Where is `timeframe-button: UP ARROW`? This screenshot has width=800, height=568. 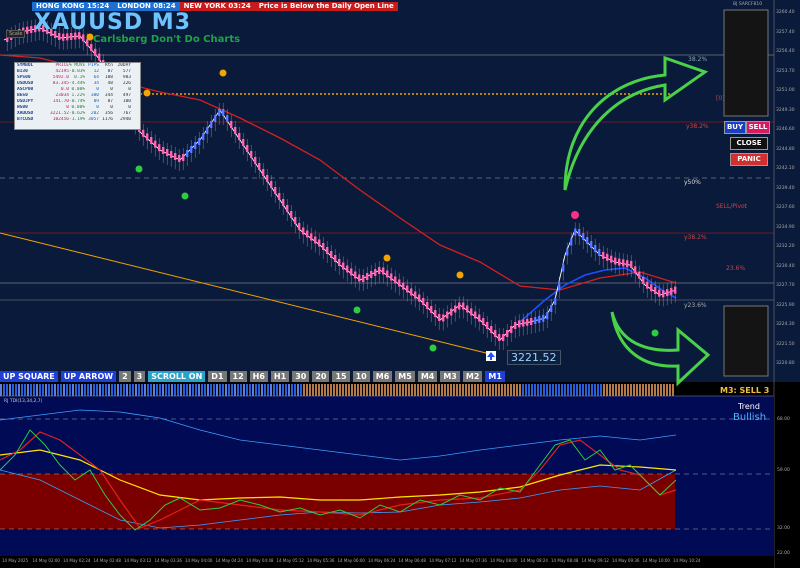
timeframe-button: UP ARROW is located at coordinates (88, 376).